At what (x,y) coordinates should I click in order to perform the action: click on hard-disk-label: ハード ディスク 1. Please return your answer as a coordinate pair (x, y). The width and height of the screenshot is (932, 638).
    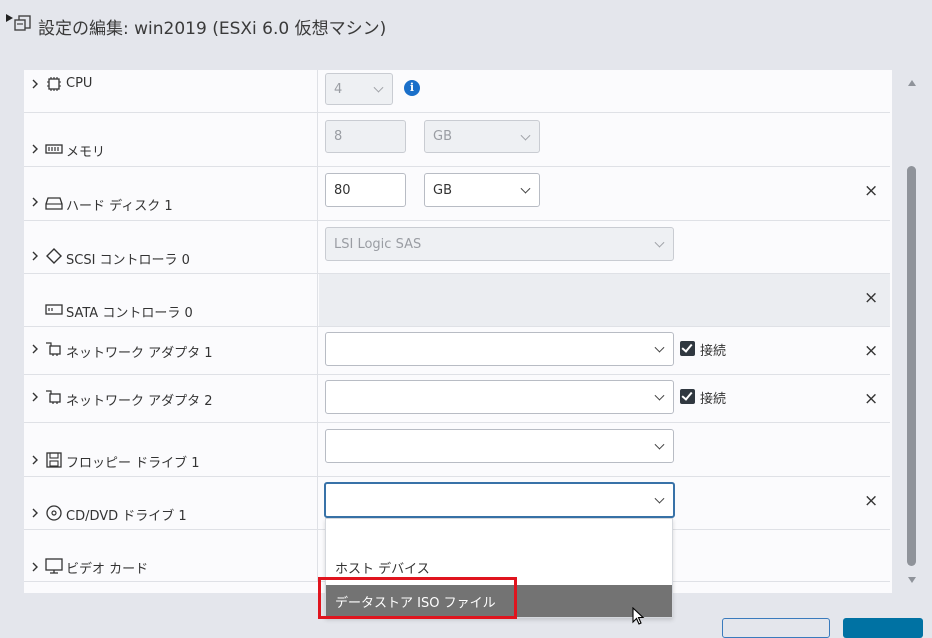
    Looking at the image, I should click on (119, 206).